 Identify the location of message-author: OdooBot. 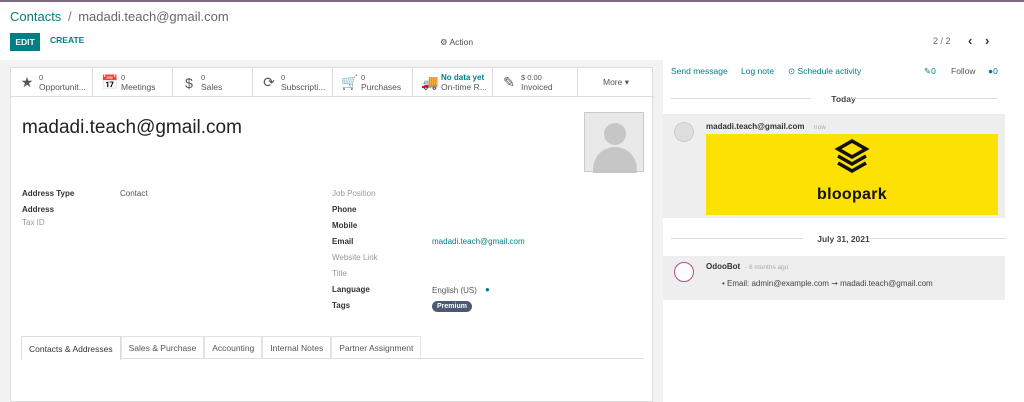
(723, 266).